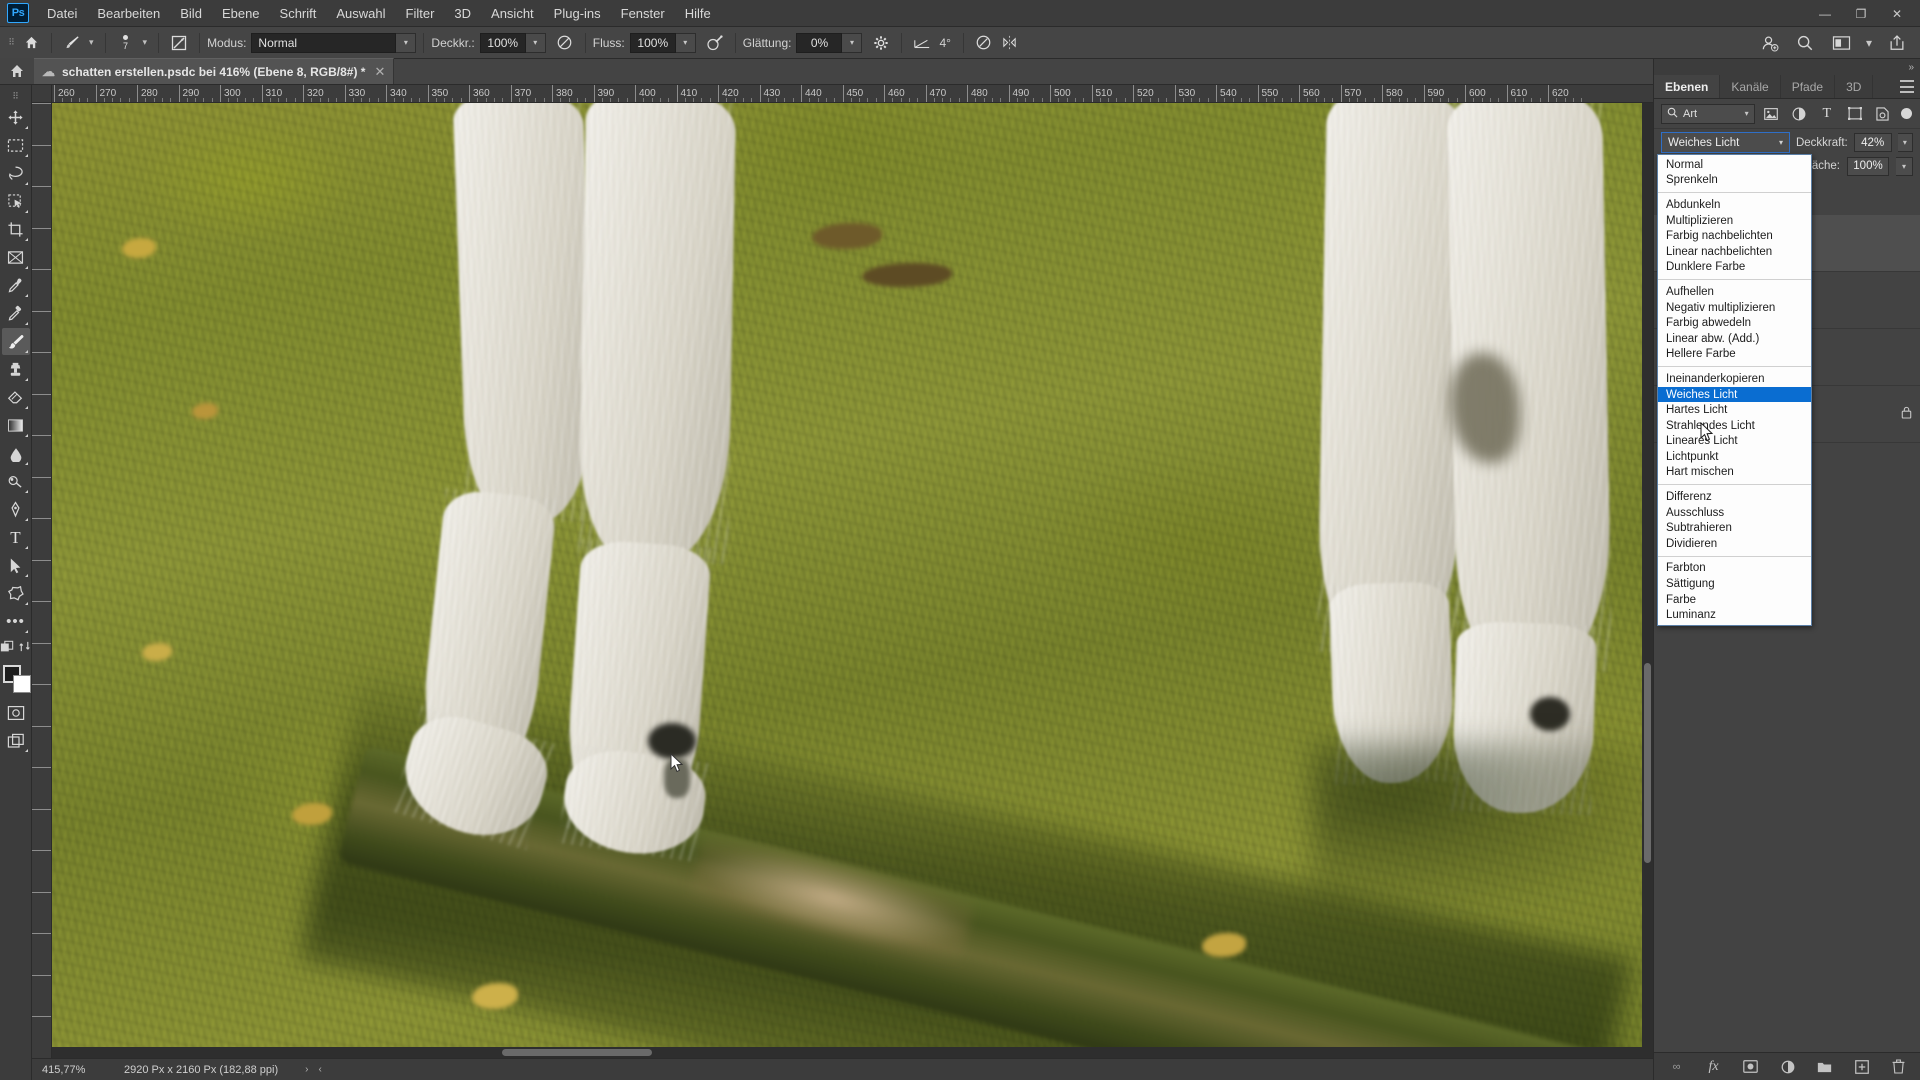 The height and width of the screenshot is (1080, 1920). What do you see at coordinates (360, 13) in the screenshot?
I see `menu-auswahl: Auswahl` at bounding box center [360, 13].